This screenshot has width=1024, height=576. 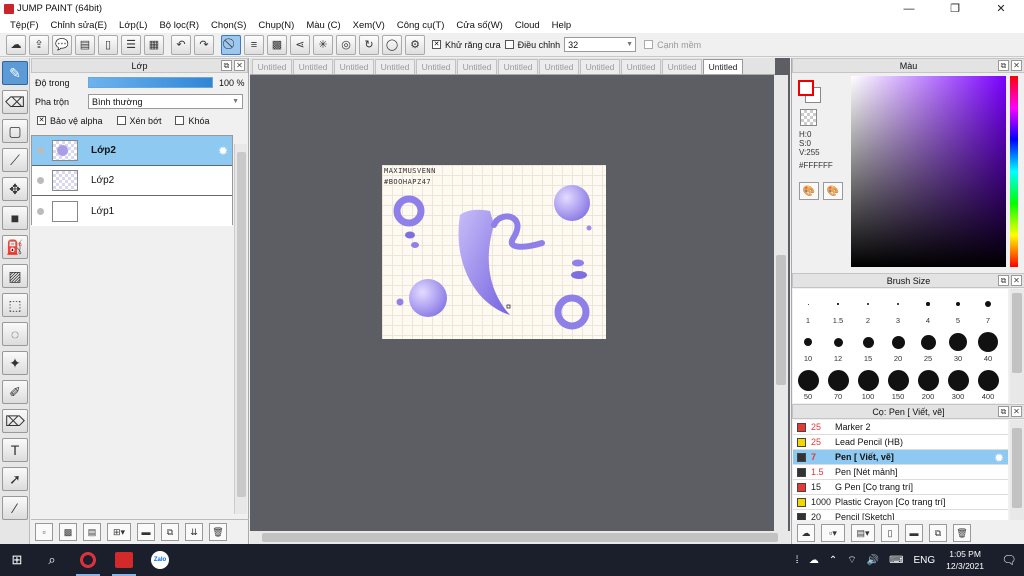 I want to click on cloud-download-icon: ☁, so click(x=806, y=533).